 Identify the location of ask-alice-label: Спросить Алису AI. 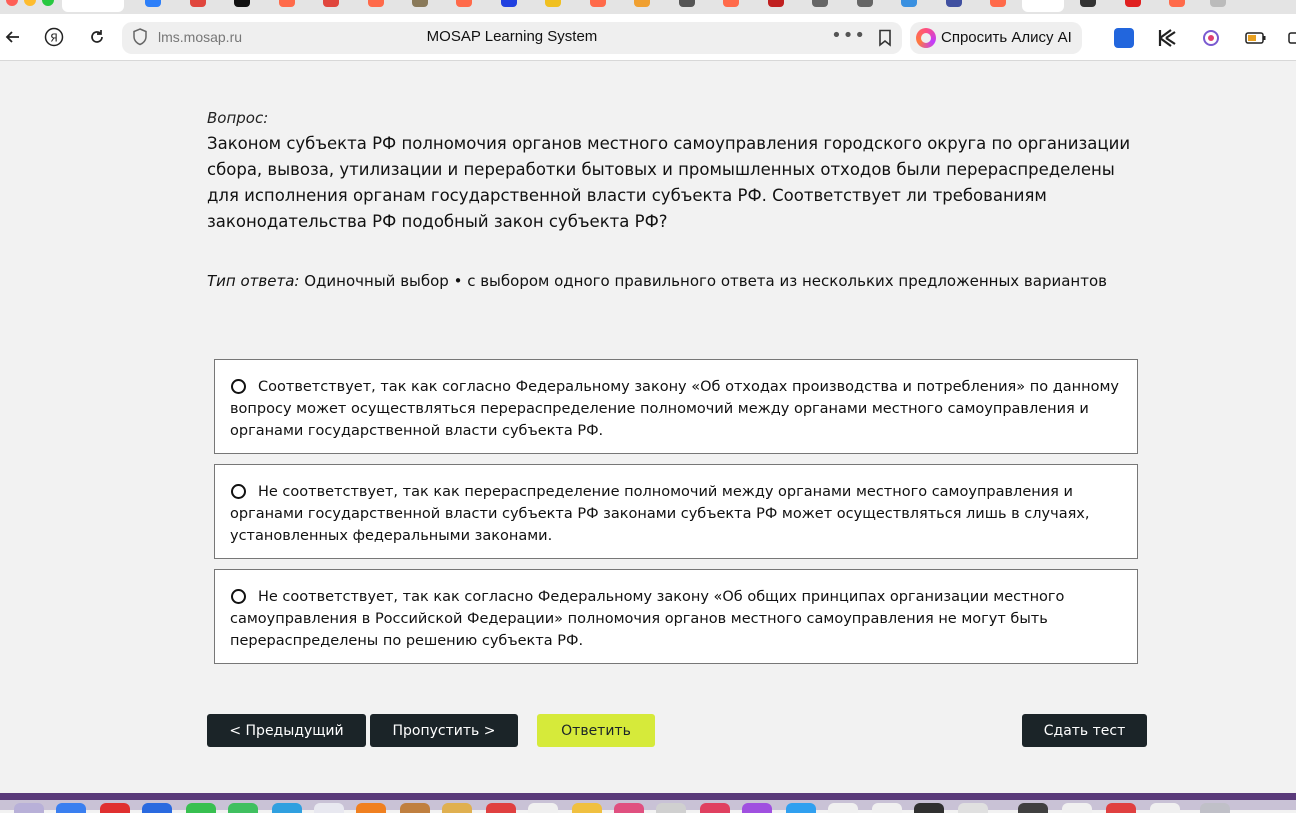
(1006, 37).